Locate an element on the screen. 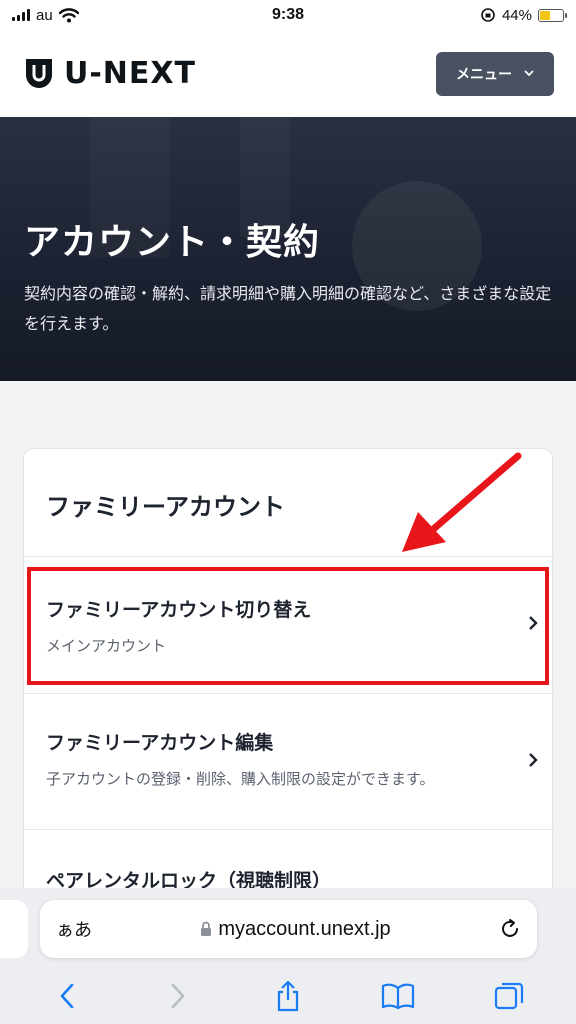  list-item-title: ファミリーアカウント編集 is located at coordinates (160, 743).